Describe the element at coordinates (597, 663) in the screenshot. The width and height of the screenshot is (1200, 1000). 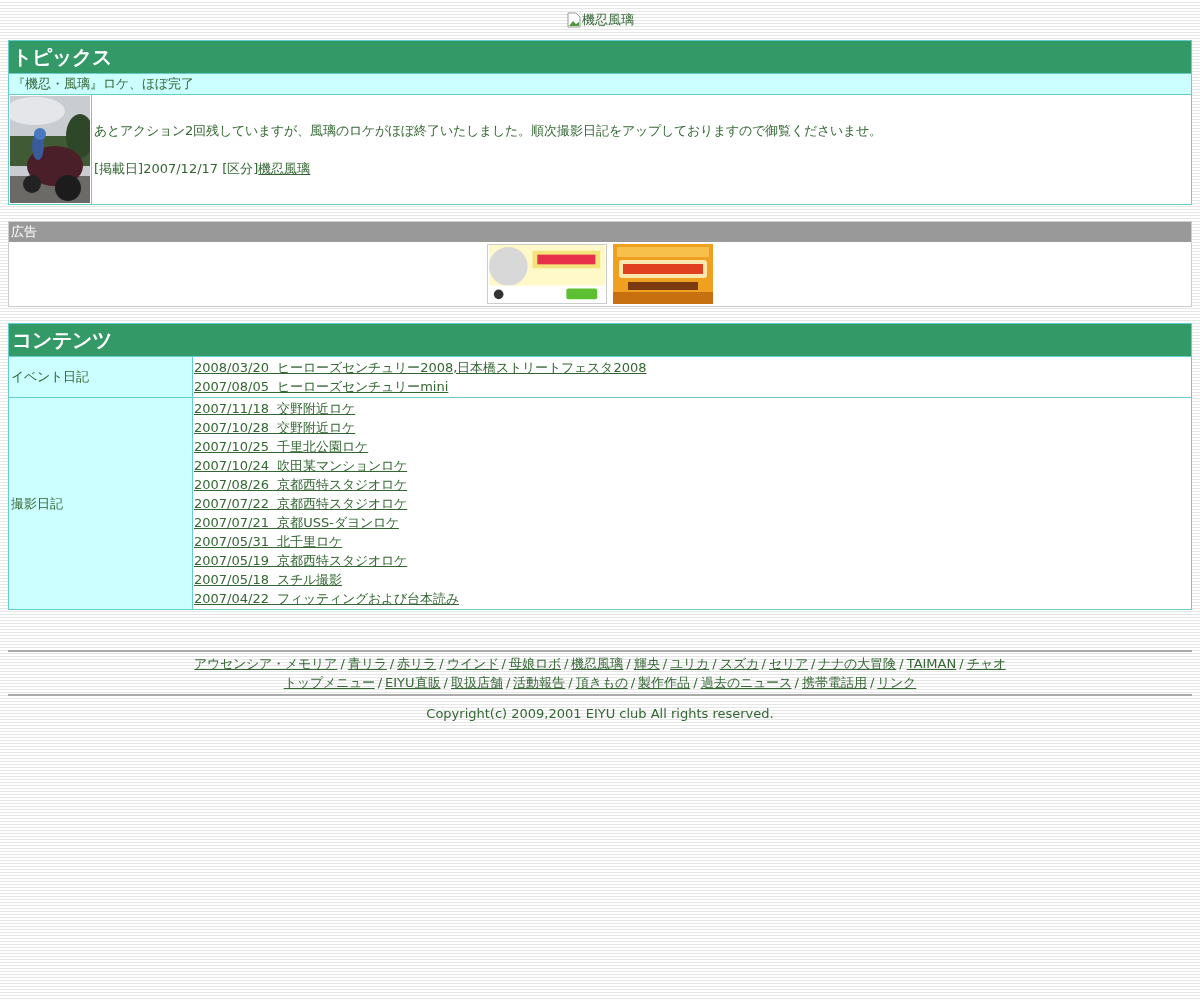
I see `footer-link: 機忍風璃` at that location.